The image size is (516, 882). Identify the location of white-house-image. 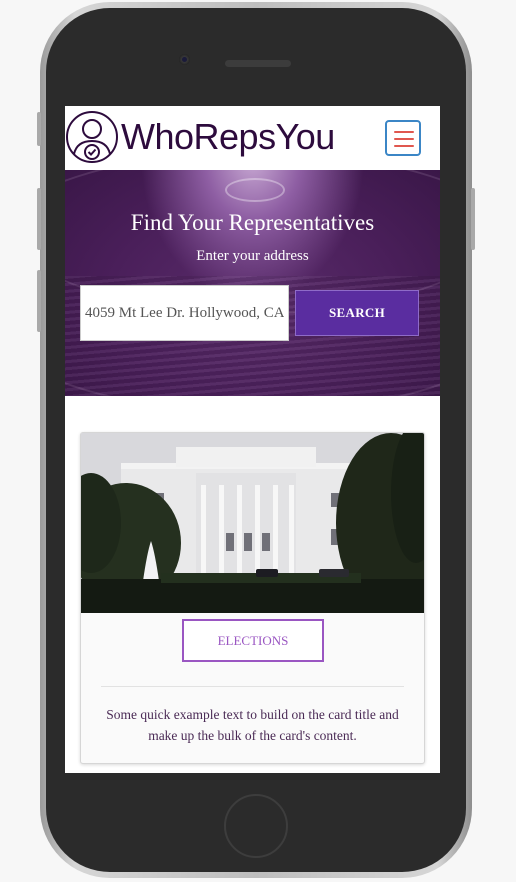
(252, 523).